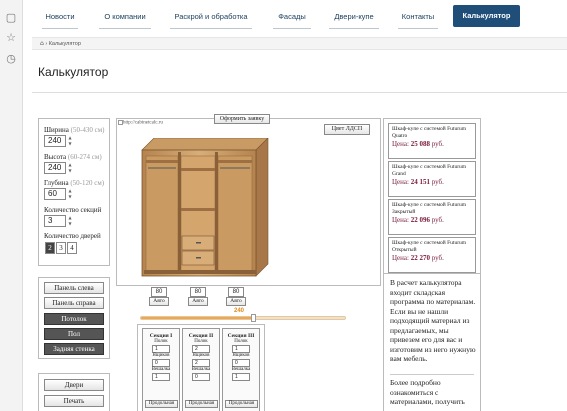  What do you see at coordinates (70, 194) in the screenshot?
I see `depth-spinner: ▲ ▼` at bounding box center [70, 194].